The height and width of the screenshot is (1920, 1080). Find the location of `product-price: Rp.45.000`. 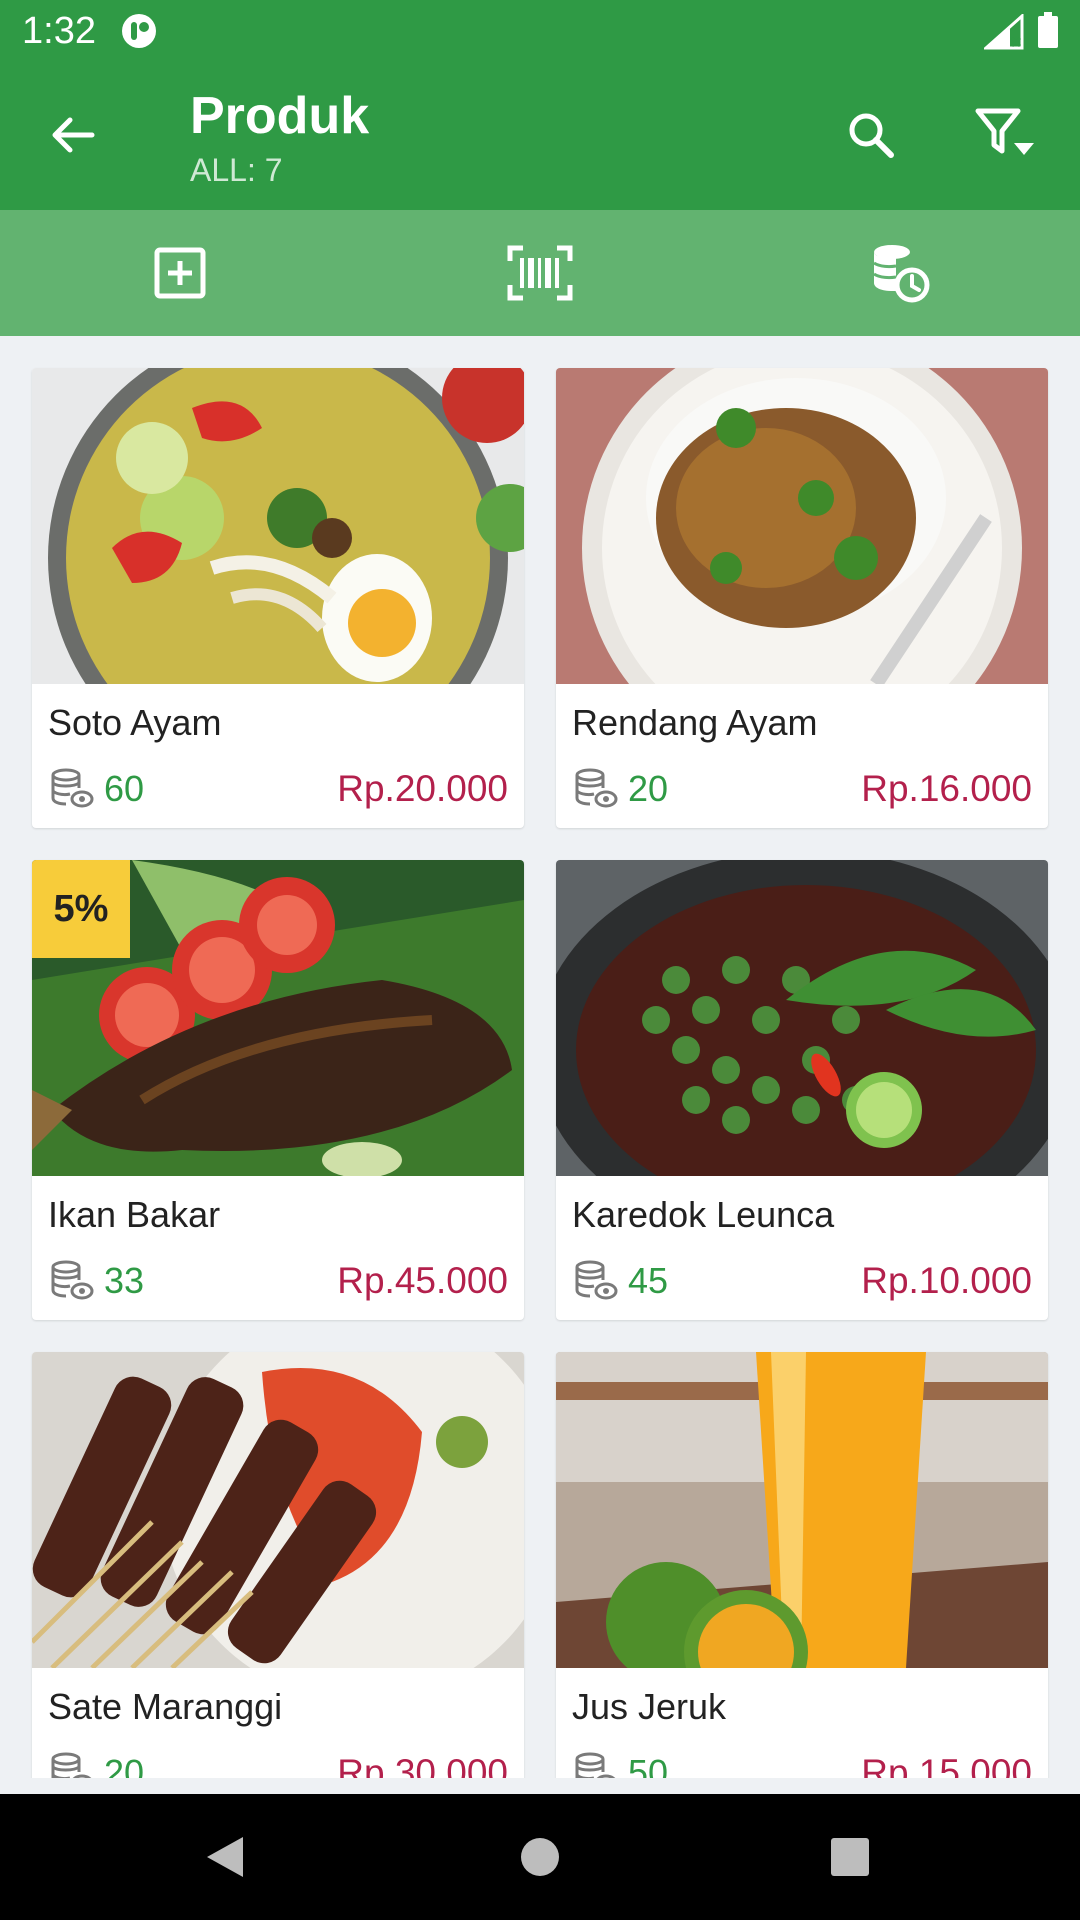

product-price: Rp.45.000 is located at coordinates (422, 1280).